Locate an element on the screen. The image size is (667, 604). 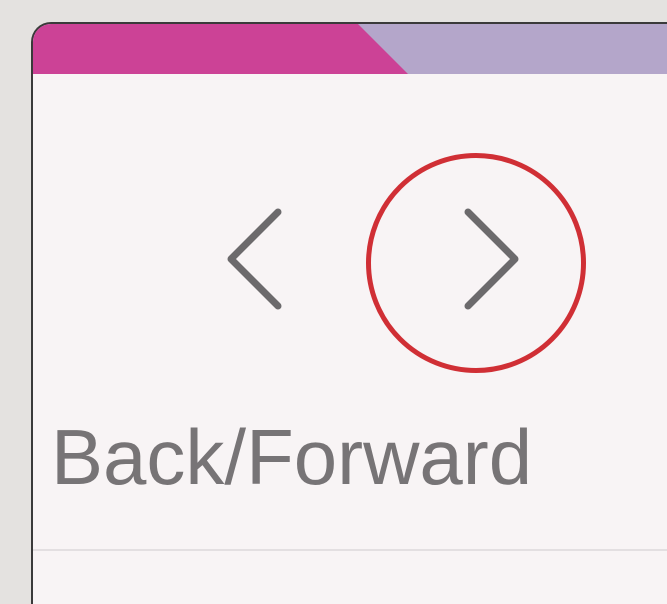
forward-button is located at coordinates (488, 259).